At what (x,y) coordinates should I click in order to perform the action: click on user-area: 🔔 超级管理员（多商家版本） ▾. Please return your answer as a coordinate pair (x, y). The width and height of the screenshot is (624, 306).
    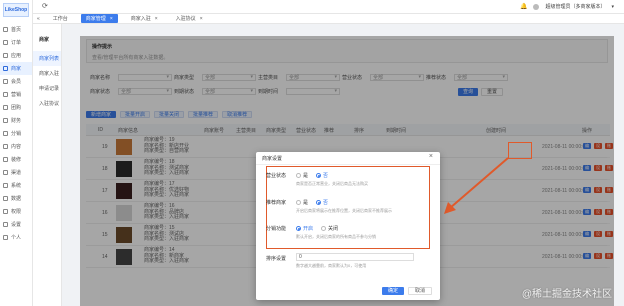
    Looking at the image, I should click on (567, 6).